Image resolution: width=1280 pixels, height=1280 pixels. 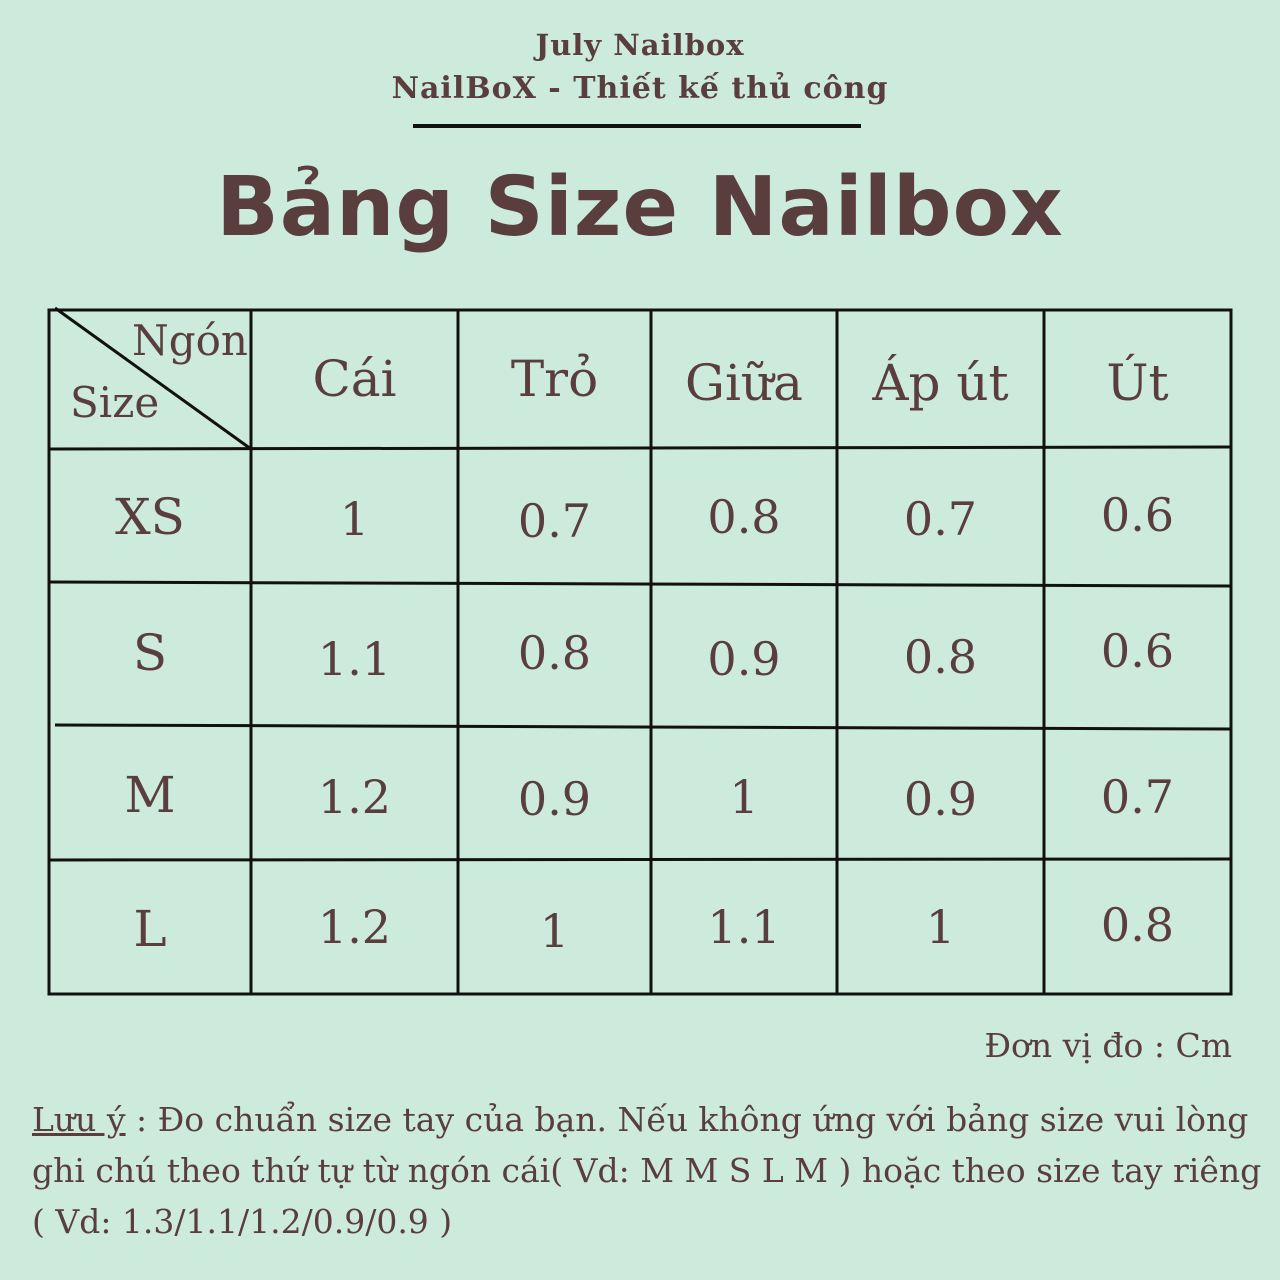 What do you see at coordinates (150, 795) in the screenshot?
I see `row-label-m: M` at bounding box center [150, 795].